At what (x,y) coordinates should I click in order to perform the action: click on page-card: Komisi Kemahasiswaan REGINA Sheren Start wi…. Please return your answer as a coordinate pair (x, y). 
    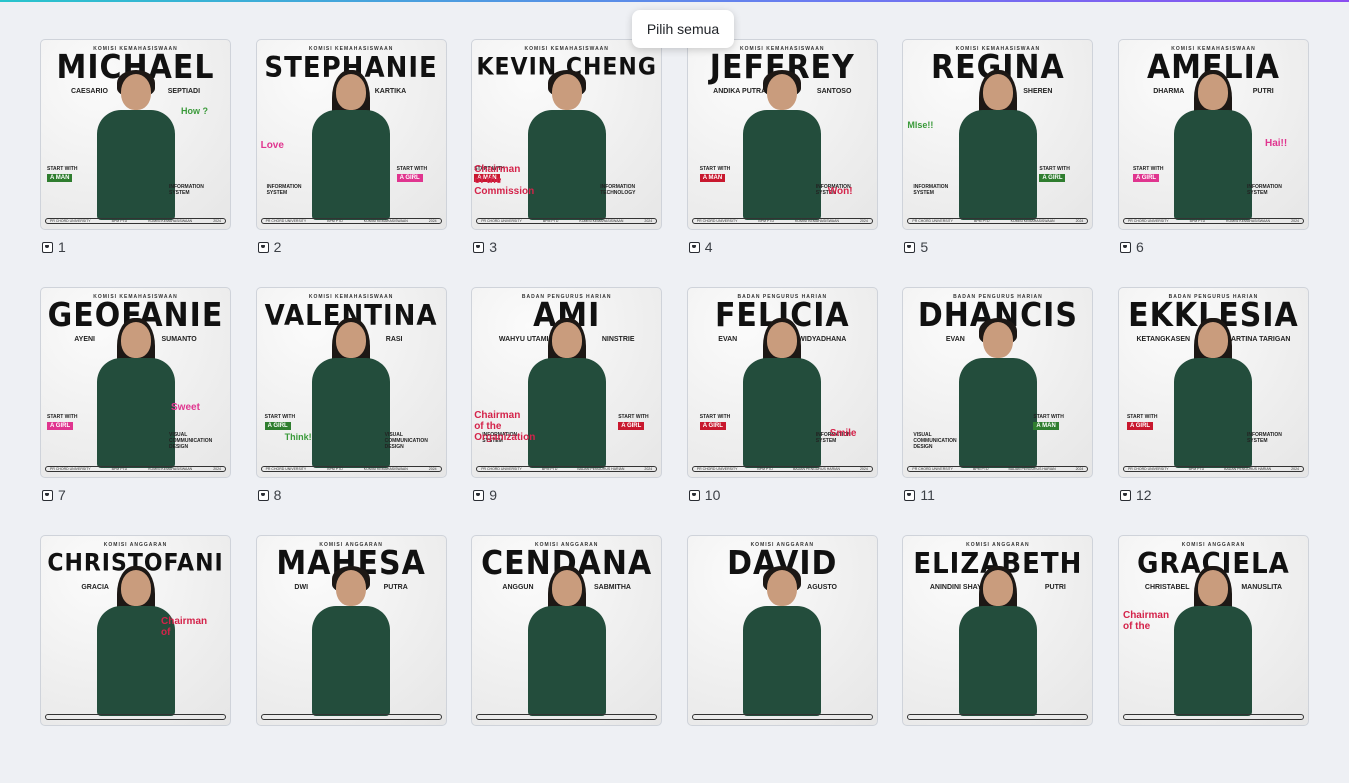
    Looking at the image, I should click on (998, 163).